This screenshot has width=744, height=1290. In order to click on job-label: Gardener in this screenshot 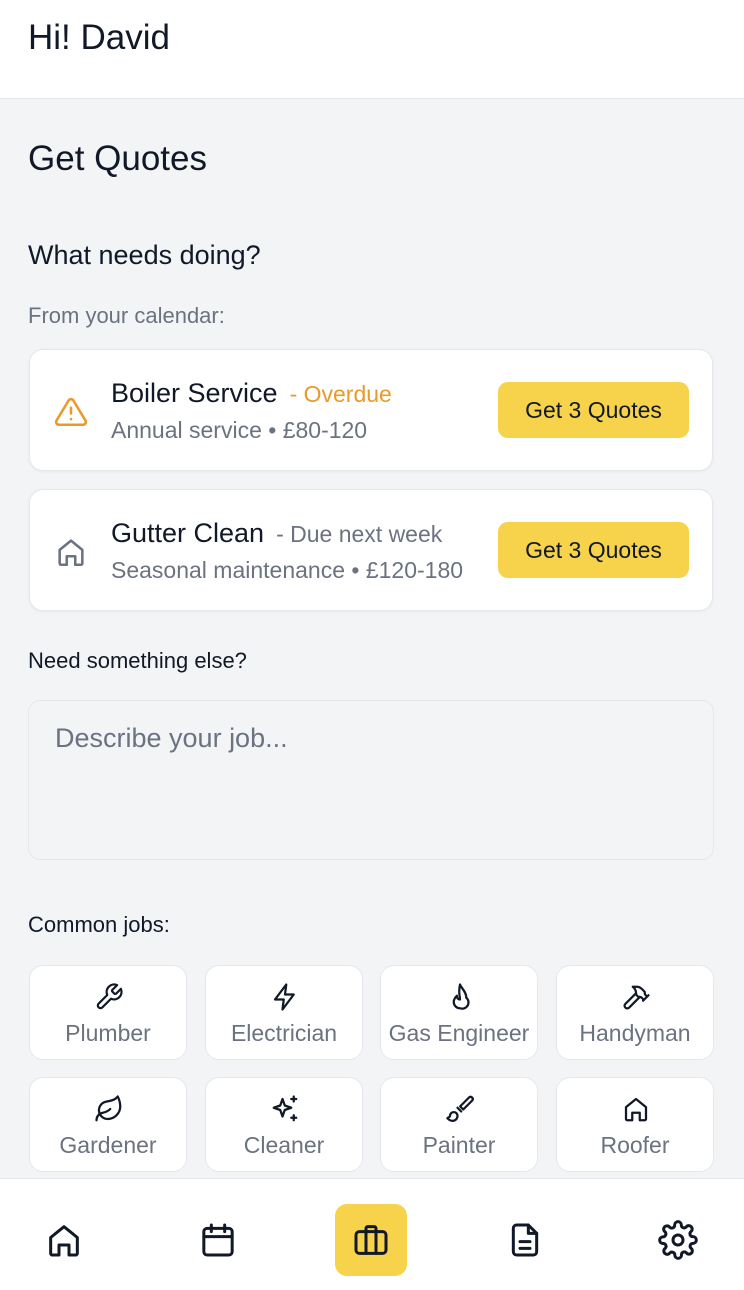, I will do `click(108, 1145)`.